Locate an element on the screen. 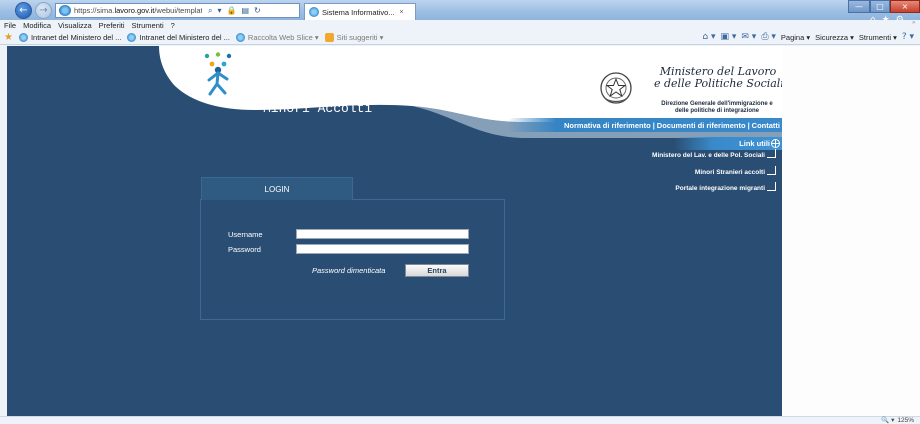  menu-strumenti: Strumenti is located at coordinates (148, 25).